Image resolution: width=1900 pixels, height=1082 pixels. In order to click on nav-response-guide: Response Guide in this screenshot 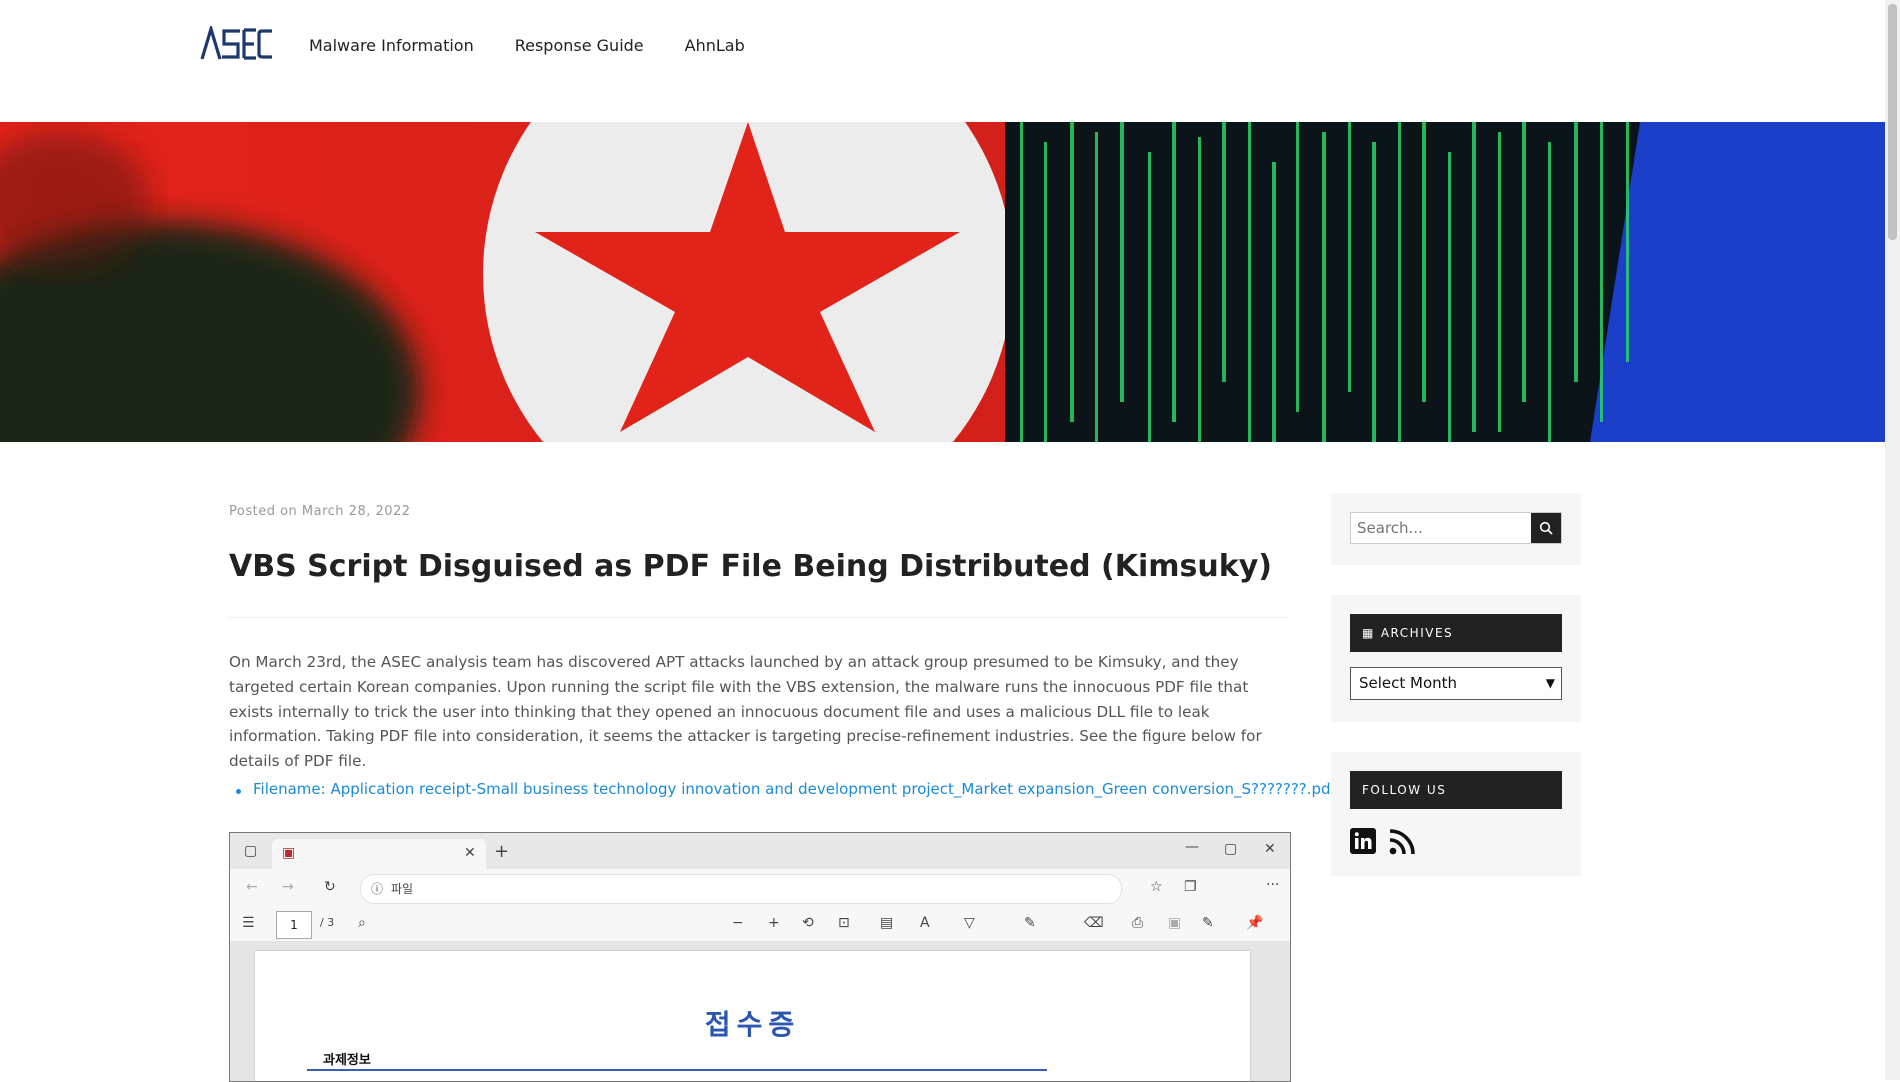, I will do `click(579, 45)`.